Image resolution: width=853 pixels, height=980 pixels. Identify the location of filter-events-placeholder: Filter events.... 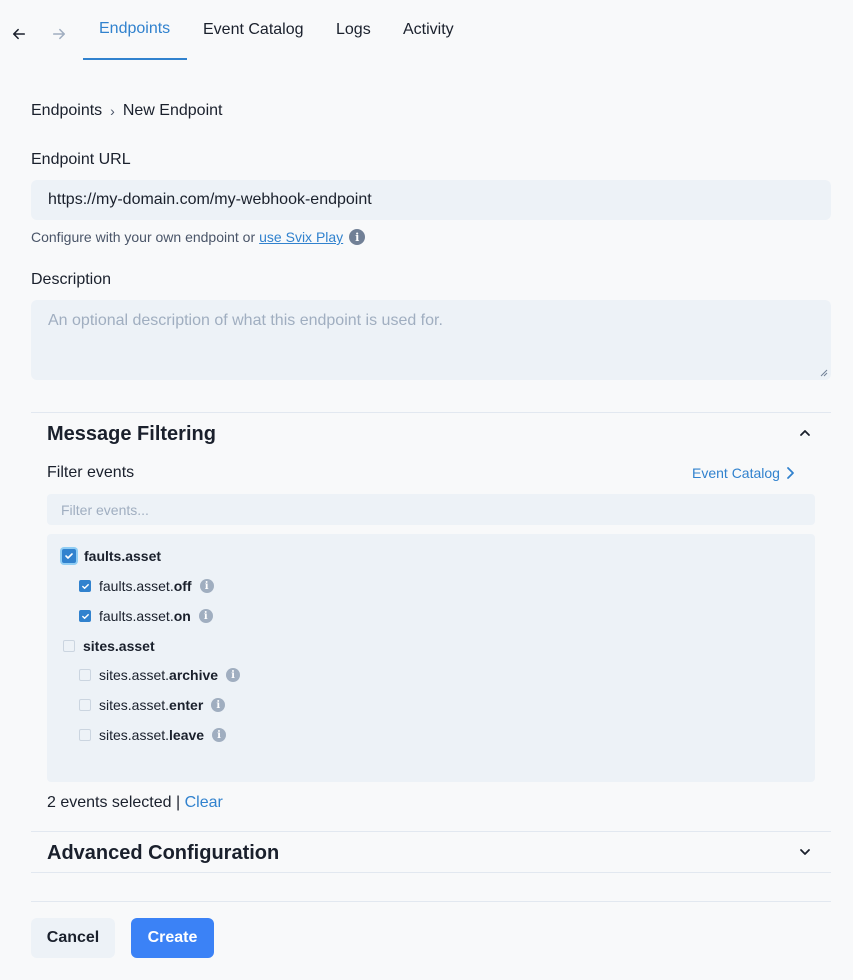
(105, 509).